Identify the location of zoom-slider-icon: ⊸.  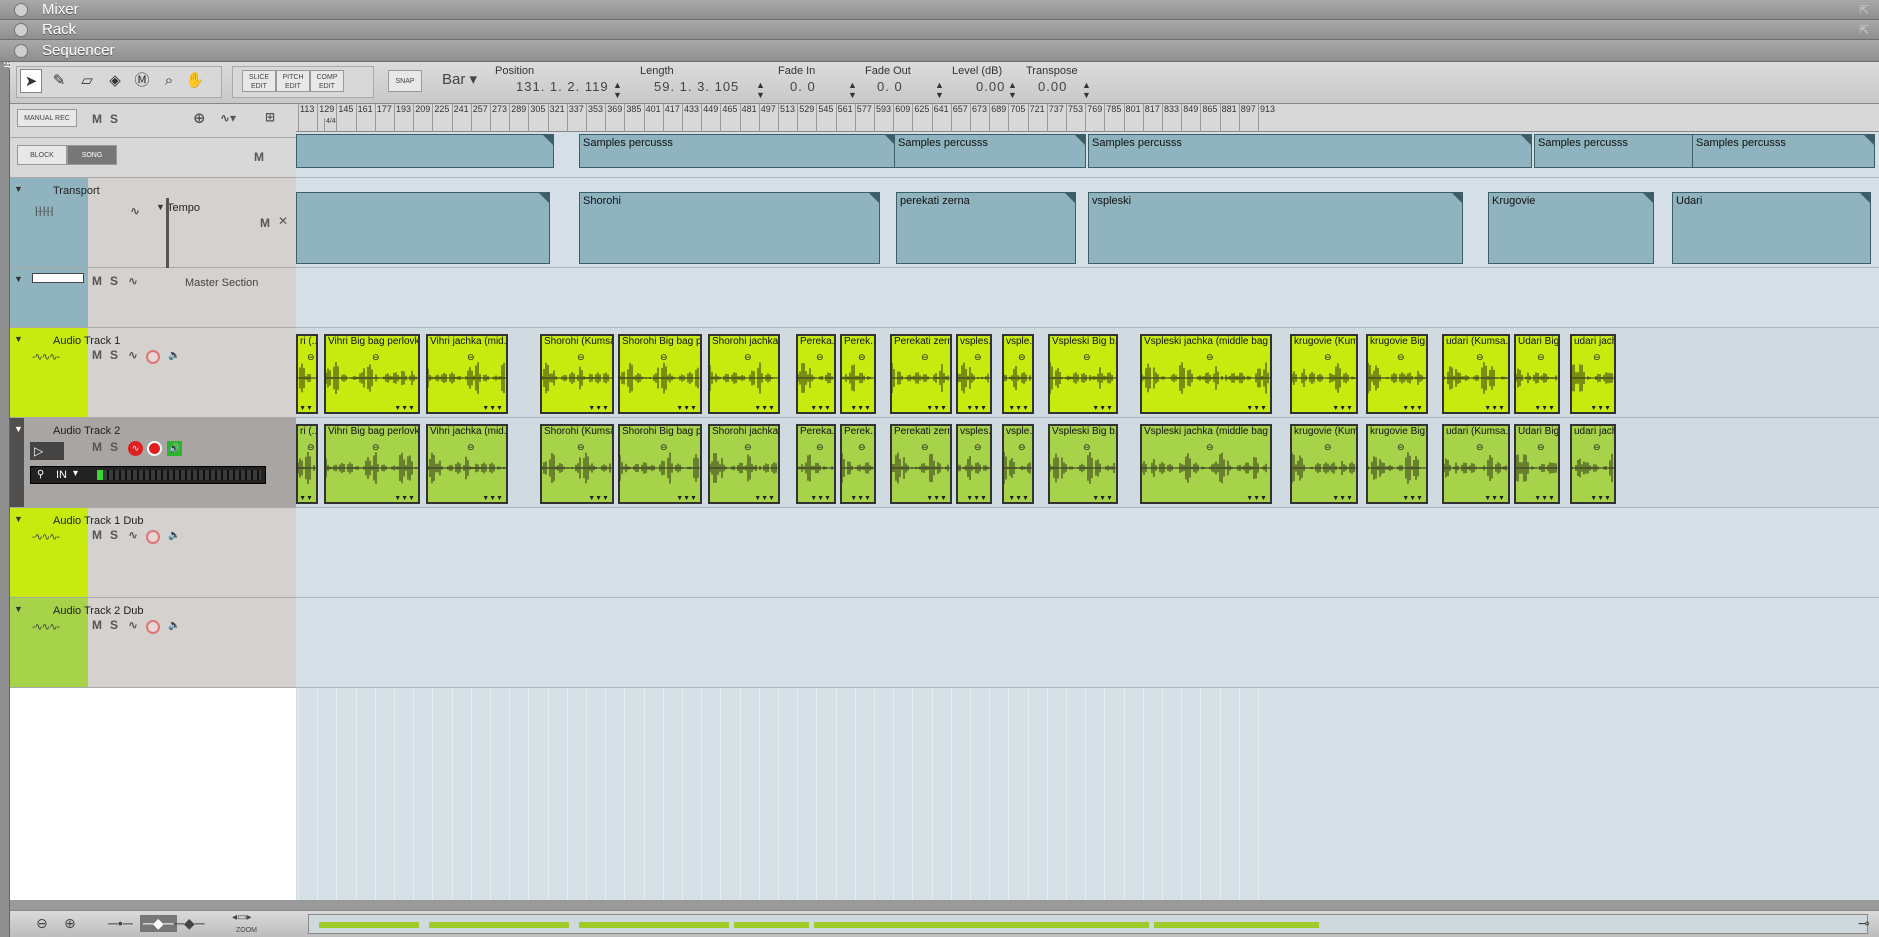
(1864, 923).